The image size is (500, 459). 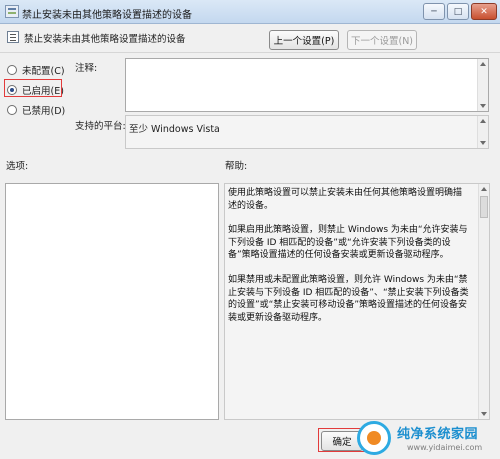 What do you see at coordinates (236, 166) in the screenshot?
I see `help-label: 帮助:` at bounding box center [236, 166].